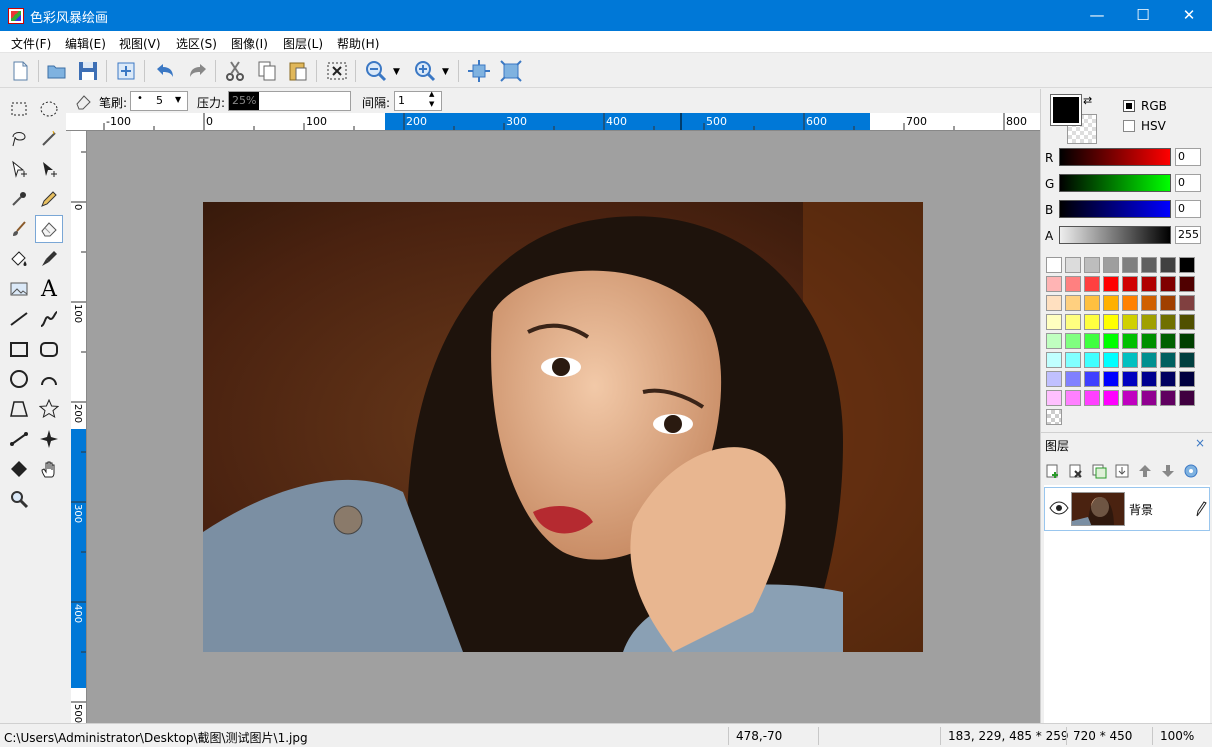 This screenshot has width=1212, height=747. What do you see at coordinates (1129, 126) in the screenshot?
I see `hsv-radio` at bounding box center [1129, 126].